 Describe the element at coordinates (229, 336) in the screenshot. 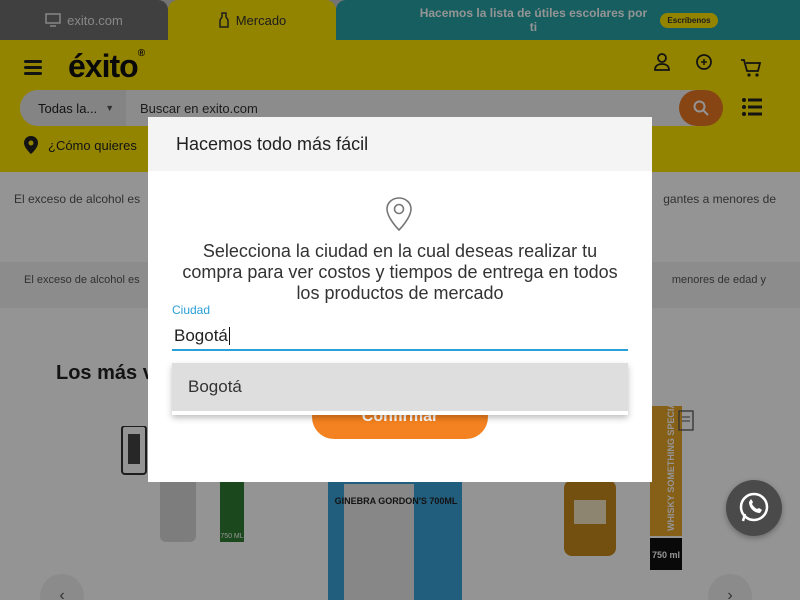

I see `text-cursor` at that location.